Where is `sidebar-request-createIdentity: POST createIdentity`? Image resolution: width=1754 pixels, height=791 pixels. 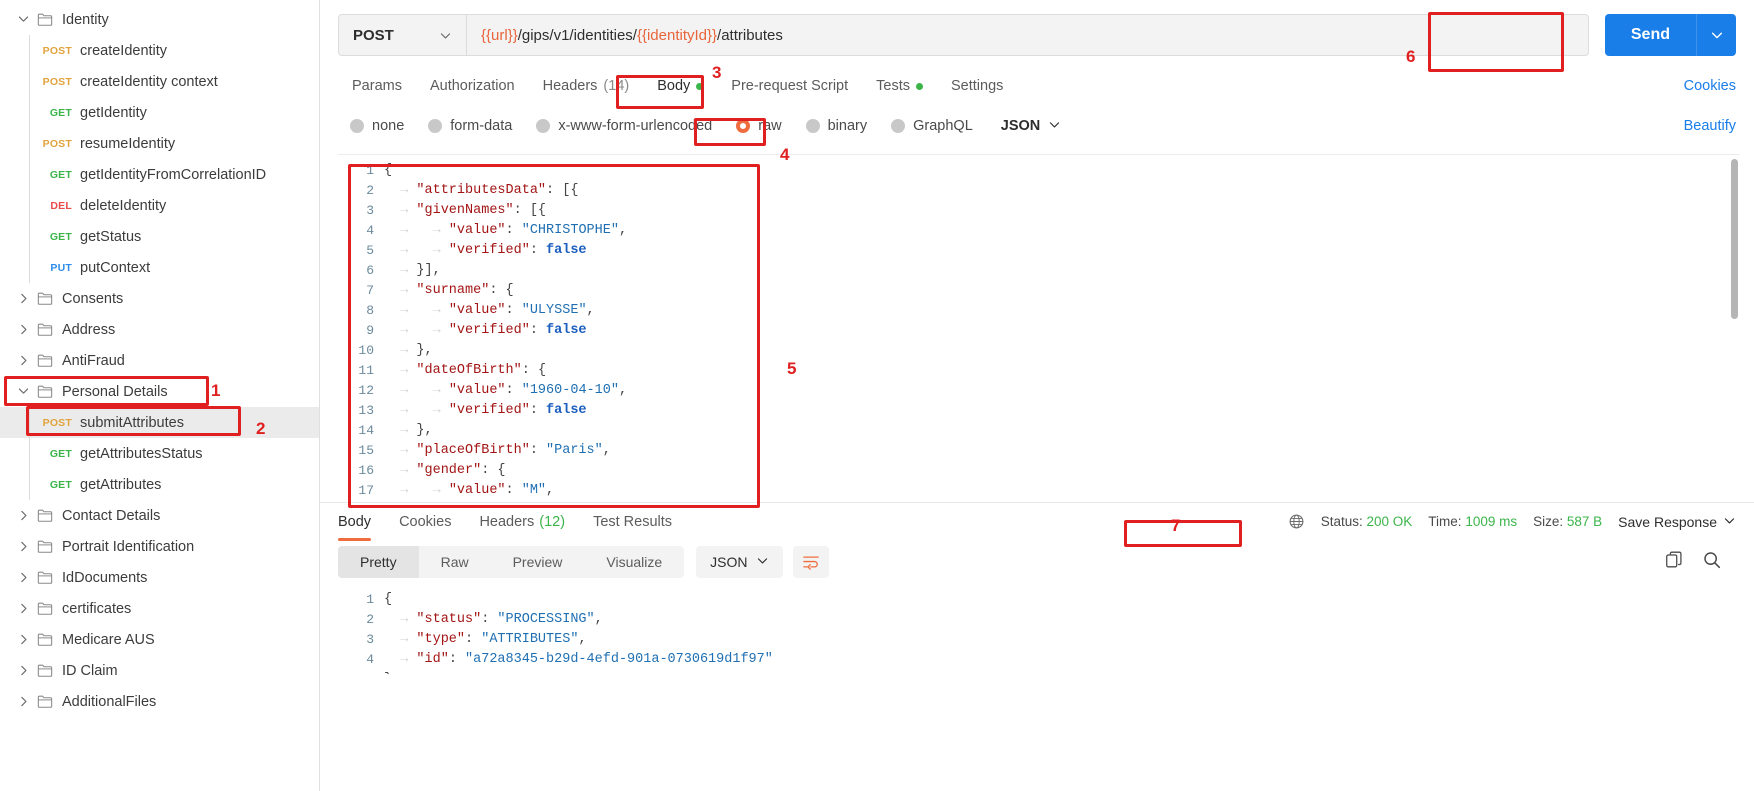
sidebar-request-createIdentity: POST createIdentity is located at coordinates (159, 50).